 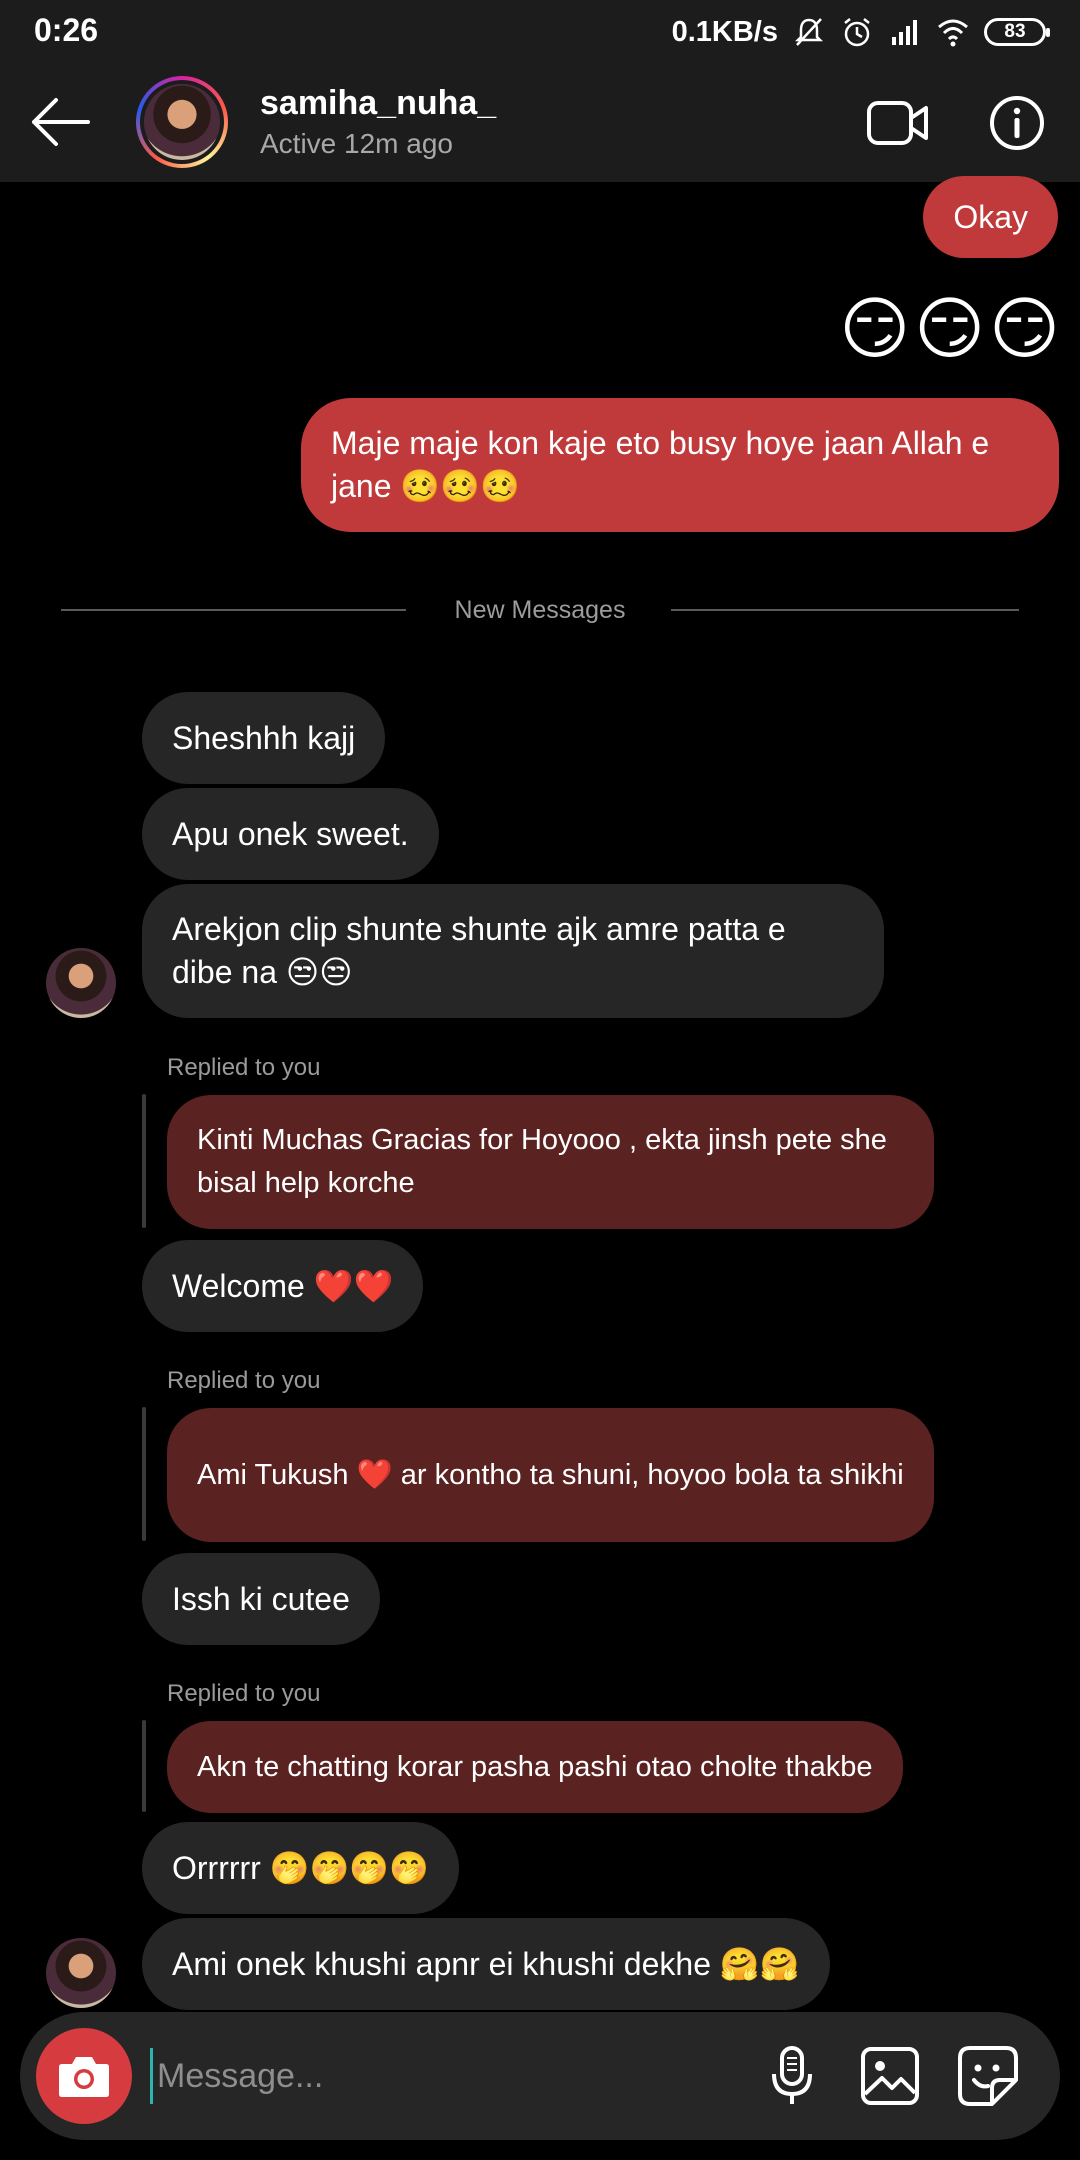 I want to click on alarm-icon, so click(x=857, y=32).